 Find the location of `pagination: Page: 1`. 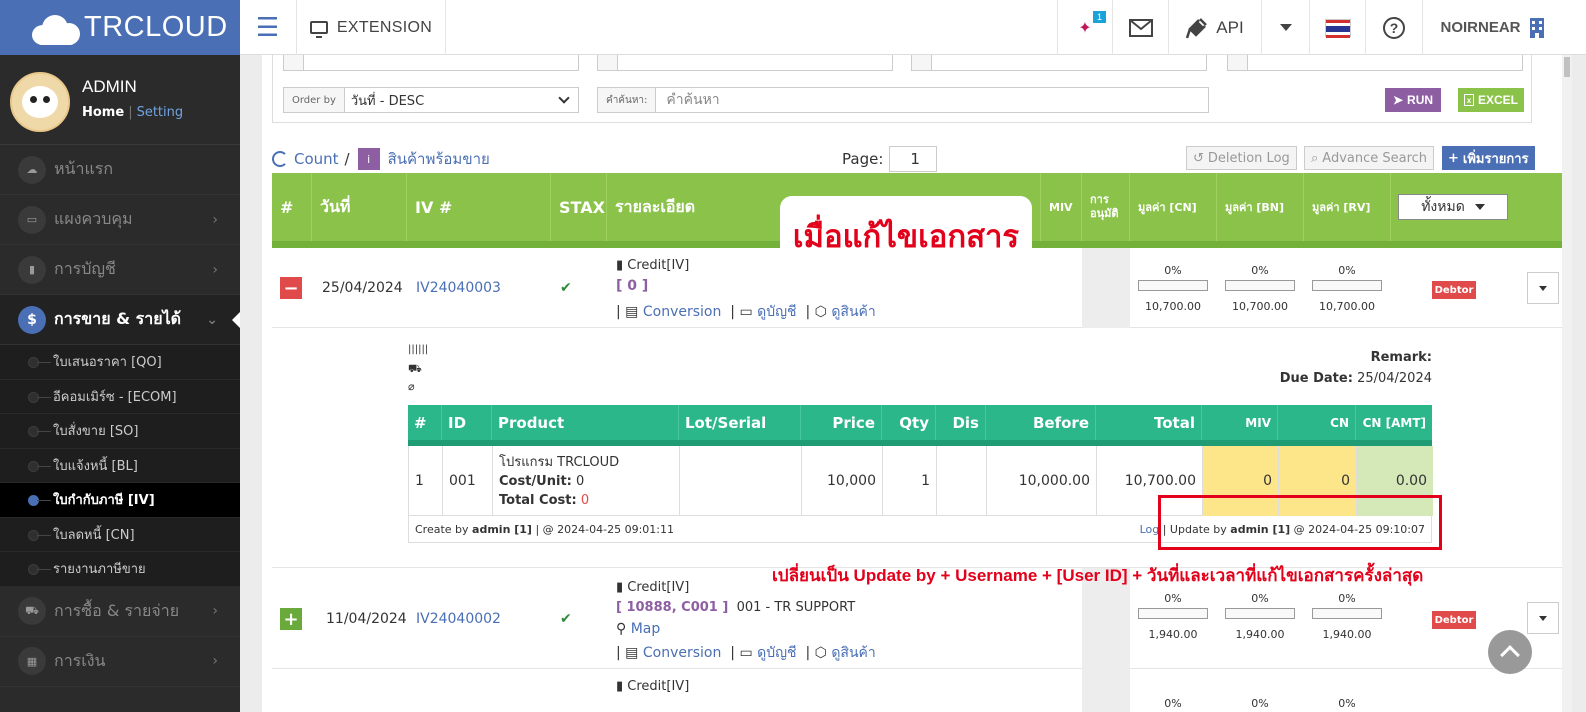

pagination: Page: 1 is located at coordinates (890, 159).